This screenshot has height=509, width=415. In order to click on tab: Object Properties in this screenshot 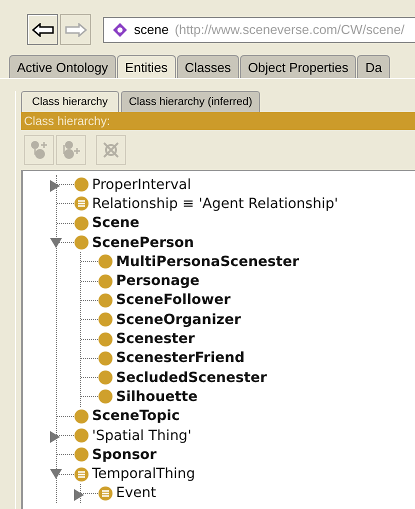, I will do `click(298, 66)`.